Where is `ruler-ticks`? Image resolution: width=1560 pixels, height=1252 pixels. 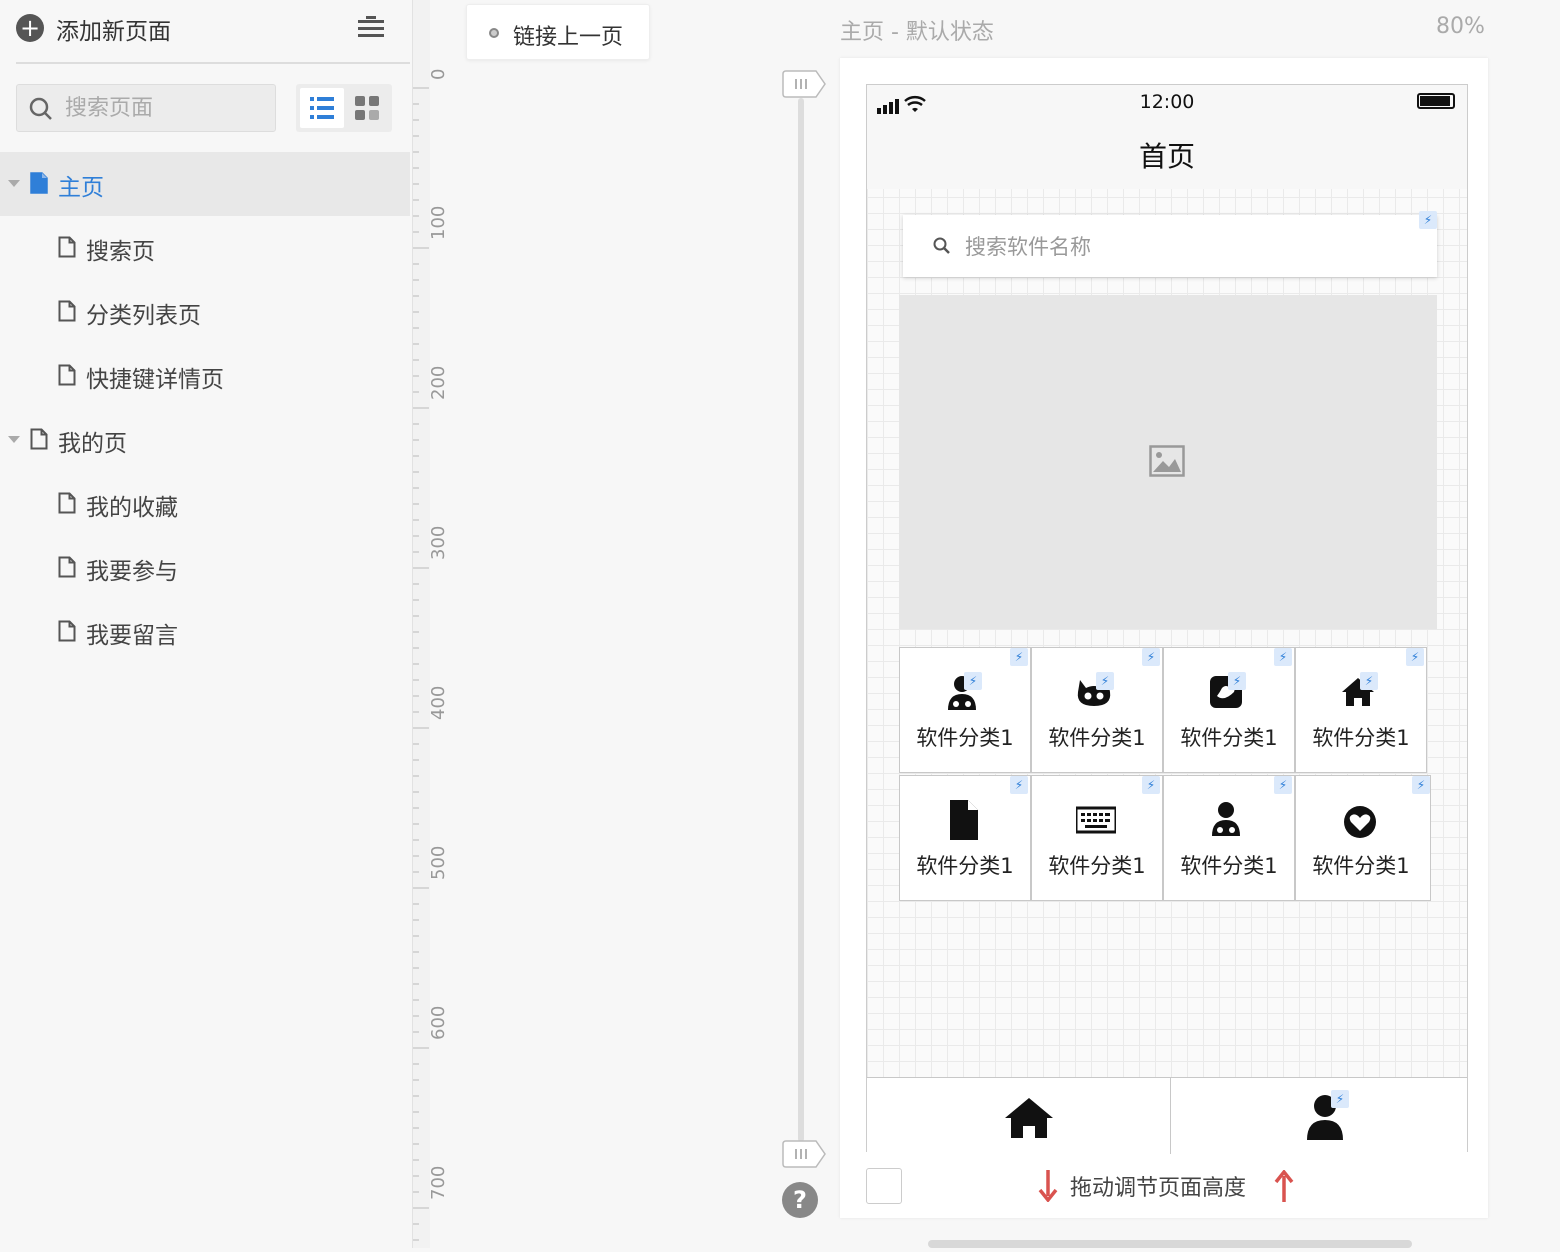 ruler-ticks is located at coordinates (421, 664).